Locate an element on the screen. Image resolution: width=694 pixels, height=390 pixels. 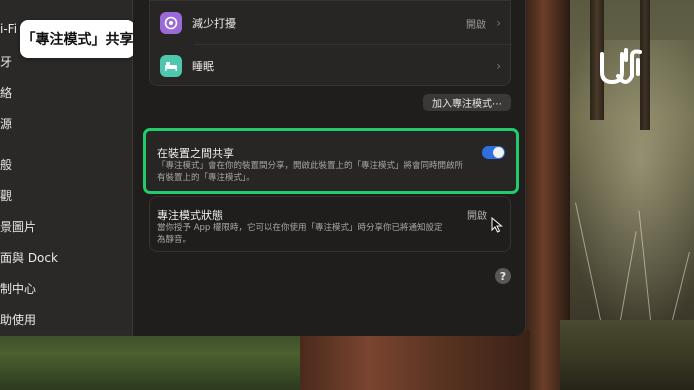
sidebar-item-appearance: 觀 is located at coordinates (6, 195).